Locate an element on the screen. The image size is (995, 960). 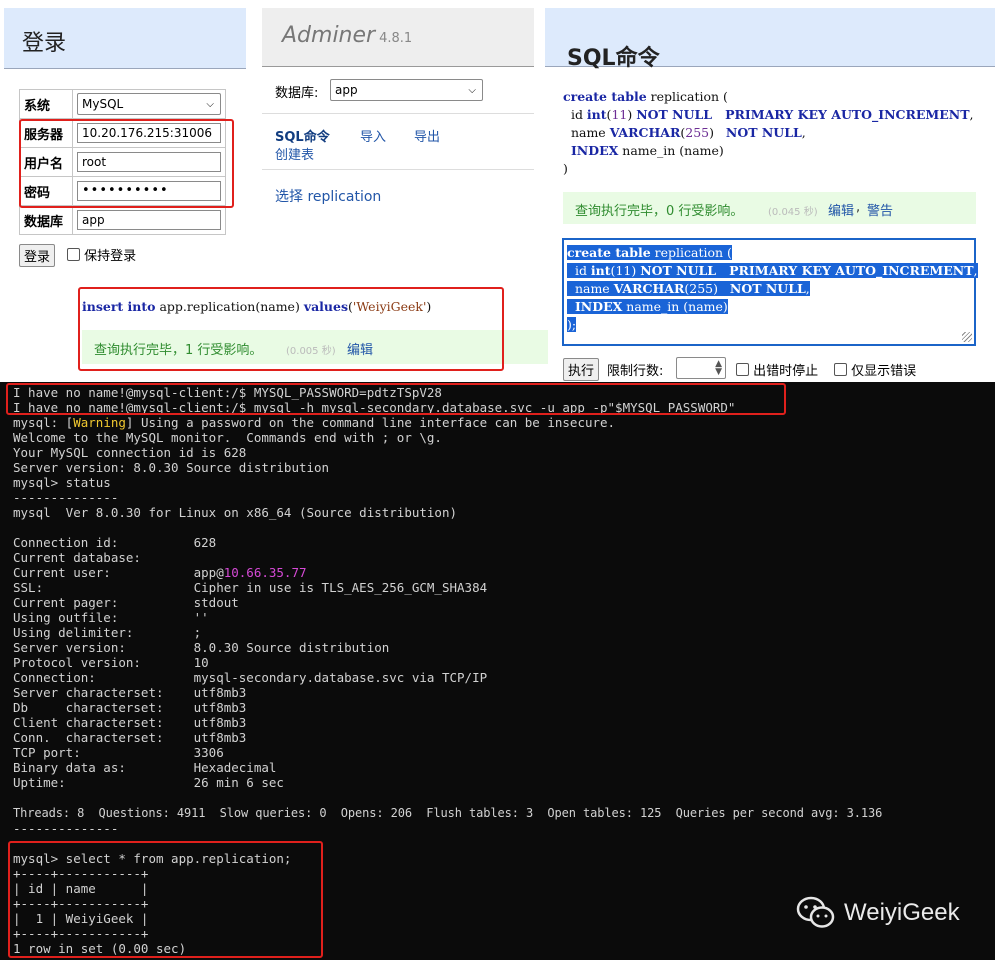
sql-warning-link: 警告 is located at coordinates (880, 209).